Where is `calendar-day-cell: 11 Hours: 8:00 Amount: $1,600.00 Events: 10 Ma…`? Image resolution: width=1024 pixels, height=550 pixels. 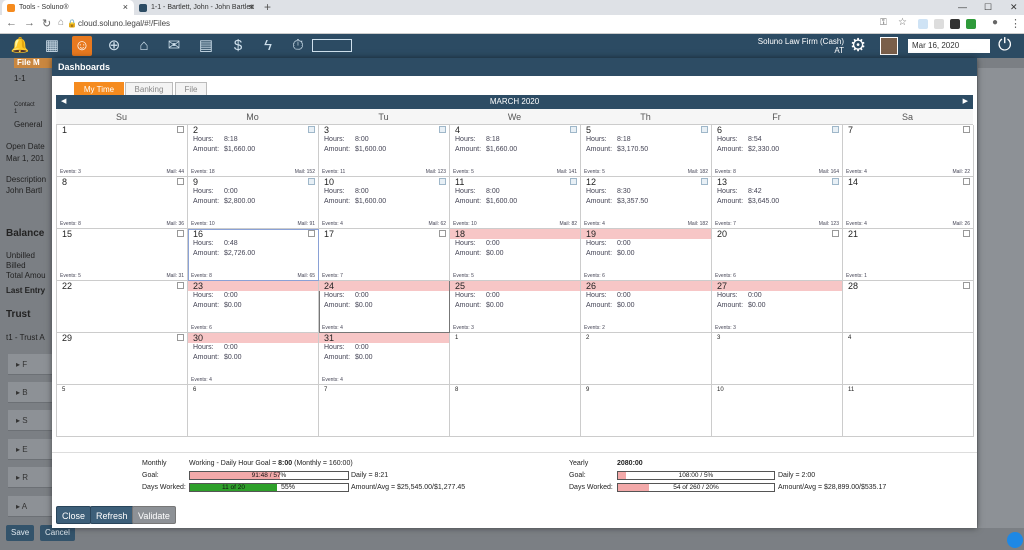 calendar-day-cell: 11 Hours: 8:00 Amount: $1,600.00 Events: 10 Ma… is located at coordinates (515, 203).